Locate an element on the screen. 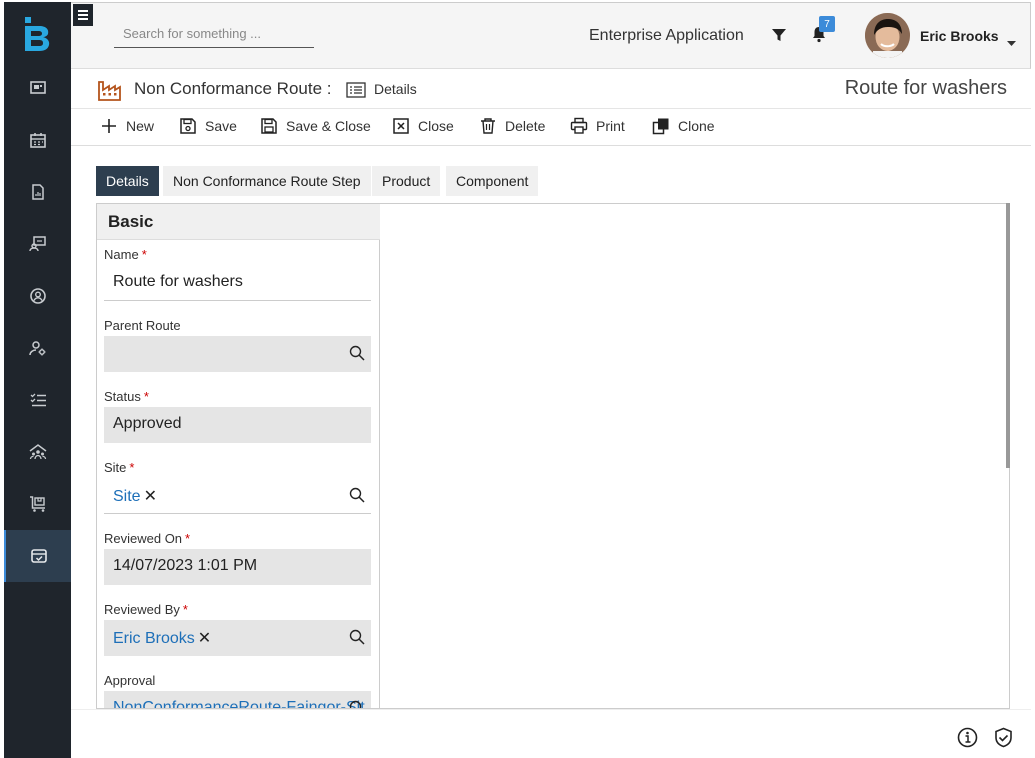  reviewed-on-value: 14/07/2023 1:01 PM is located at coordinates (185, 565).